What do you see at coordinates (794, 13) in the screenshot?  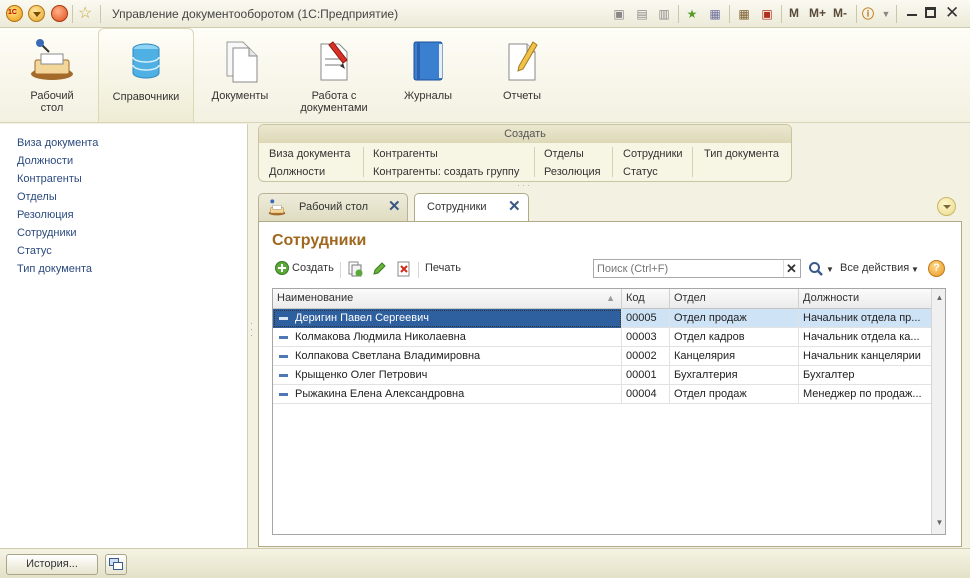 I see `memory-button: M` at bounding box center [794, 13].